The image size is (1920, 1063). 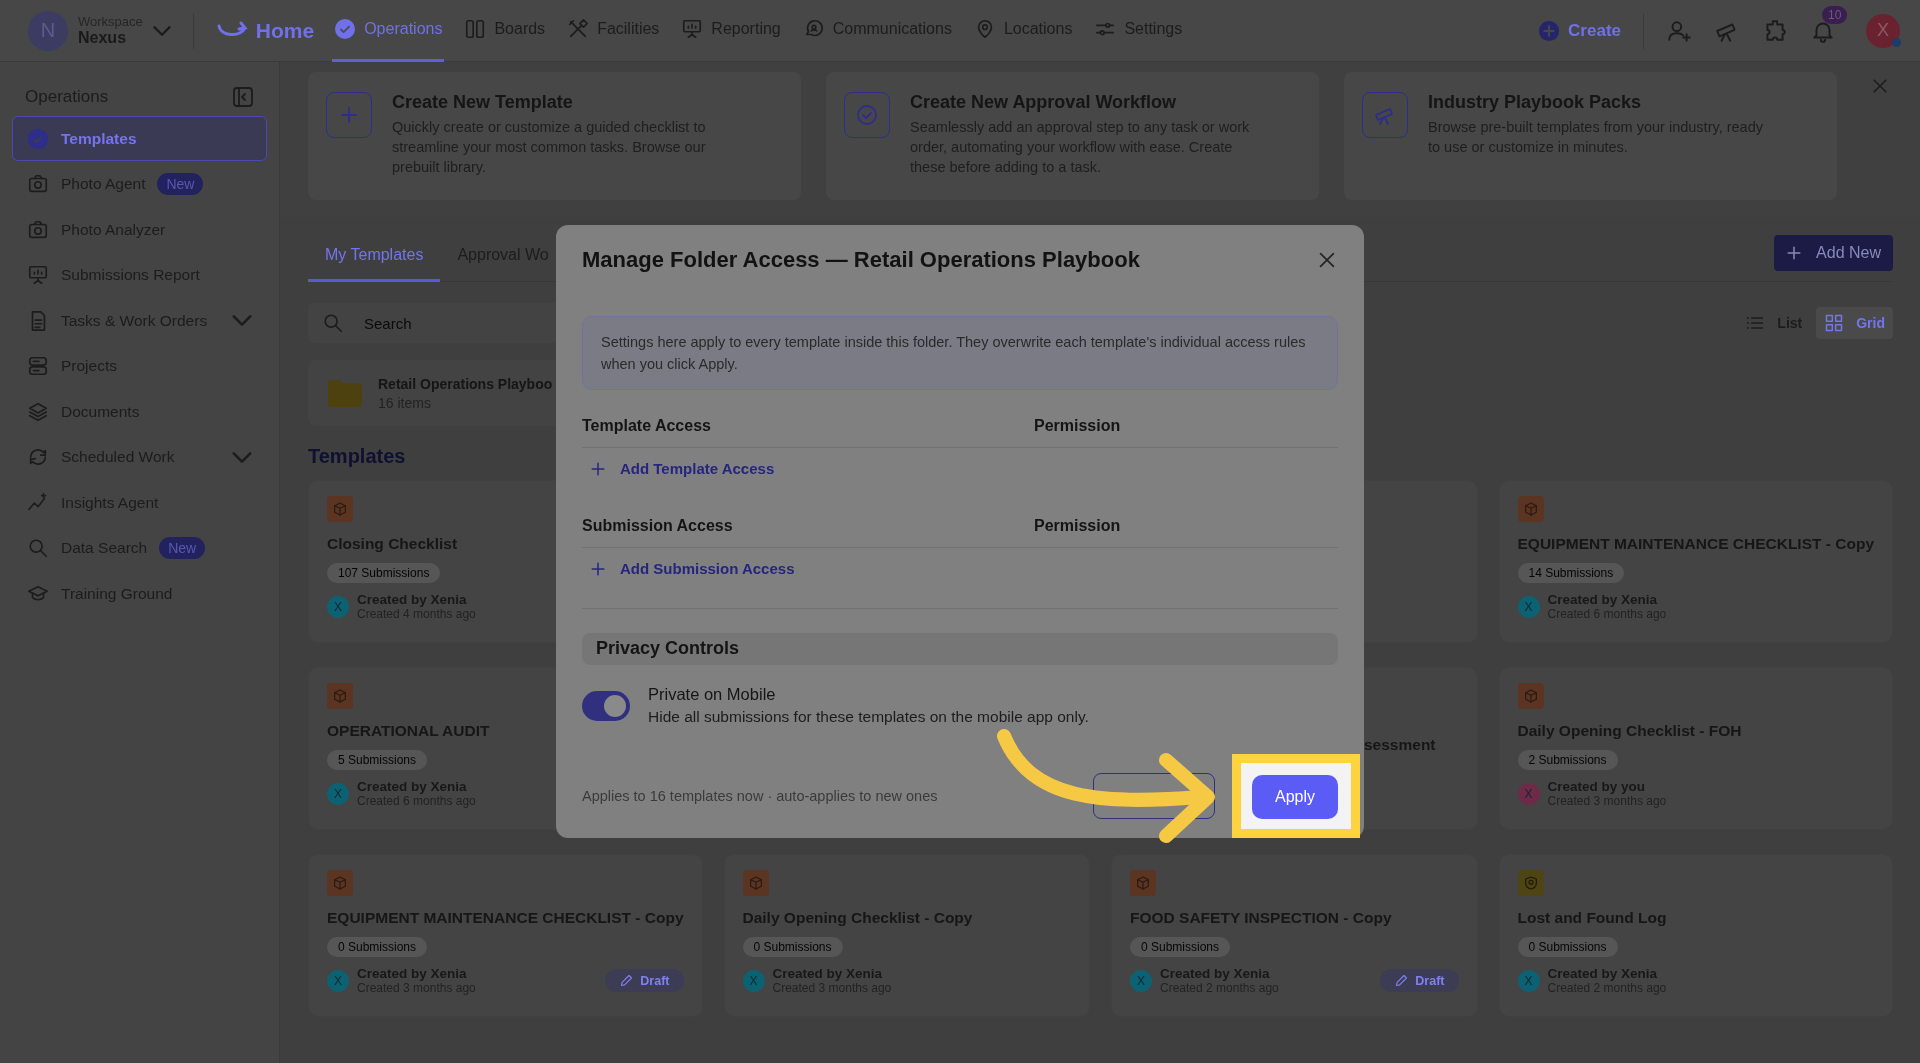 I want to click on notification-count: 10, so click(x=1835, y=14).